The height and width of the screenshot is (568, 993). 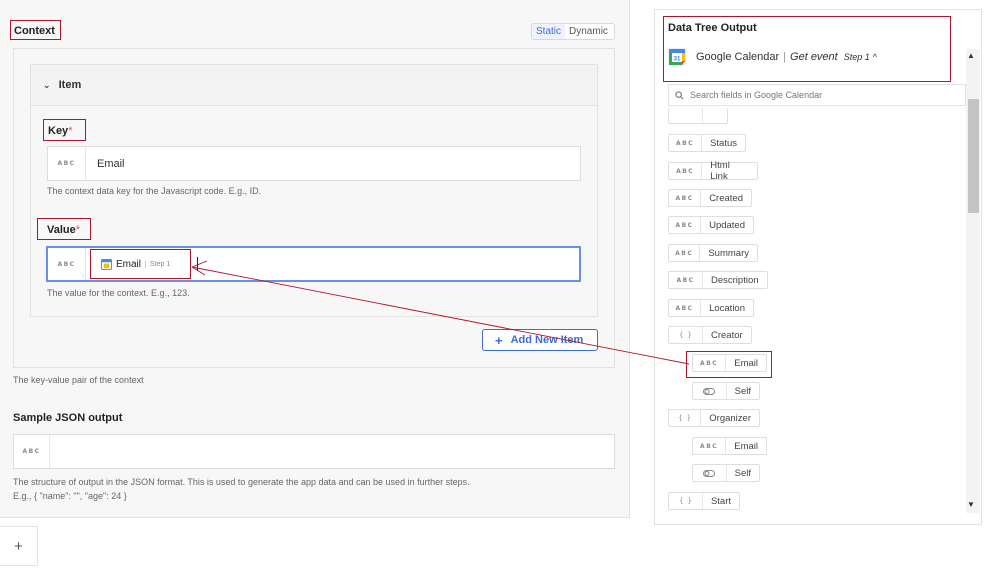 I want to click on add-new-item-label: Add New Item, so click(x=547, y=340).